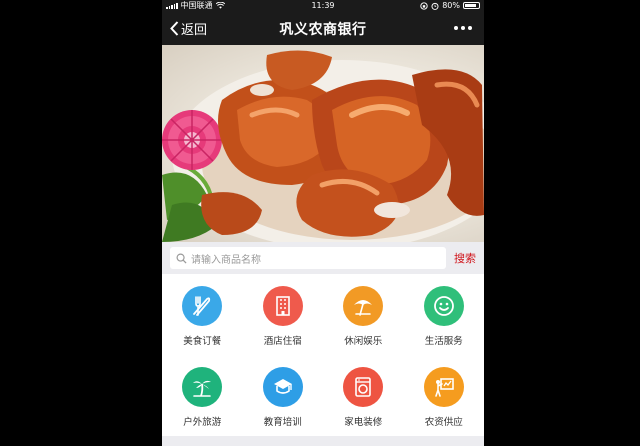  Describe the element at coordinates (363, 387) in the screenshot. I see `washing-machine-icon` at that location.